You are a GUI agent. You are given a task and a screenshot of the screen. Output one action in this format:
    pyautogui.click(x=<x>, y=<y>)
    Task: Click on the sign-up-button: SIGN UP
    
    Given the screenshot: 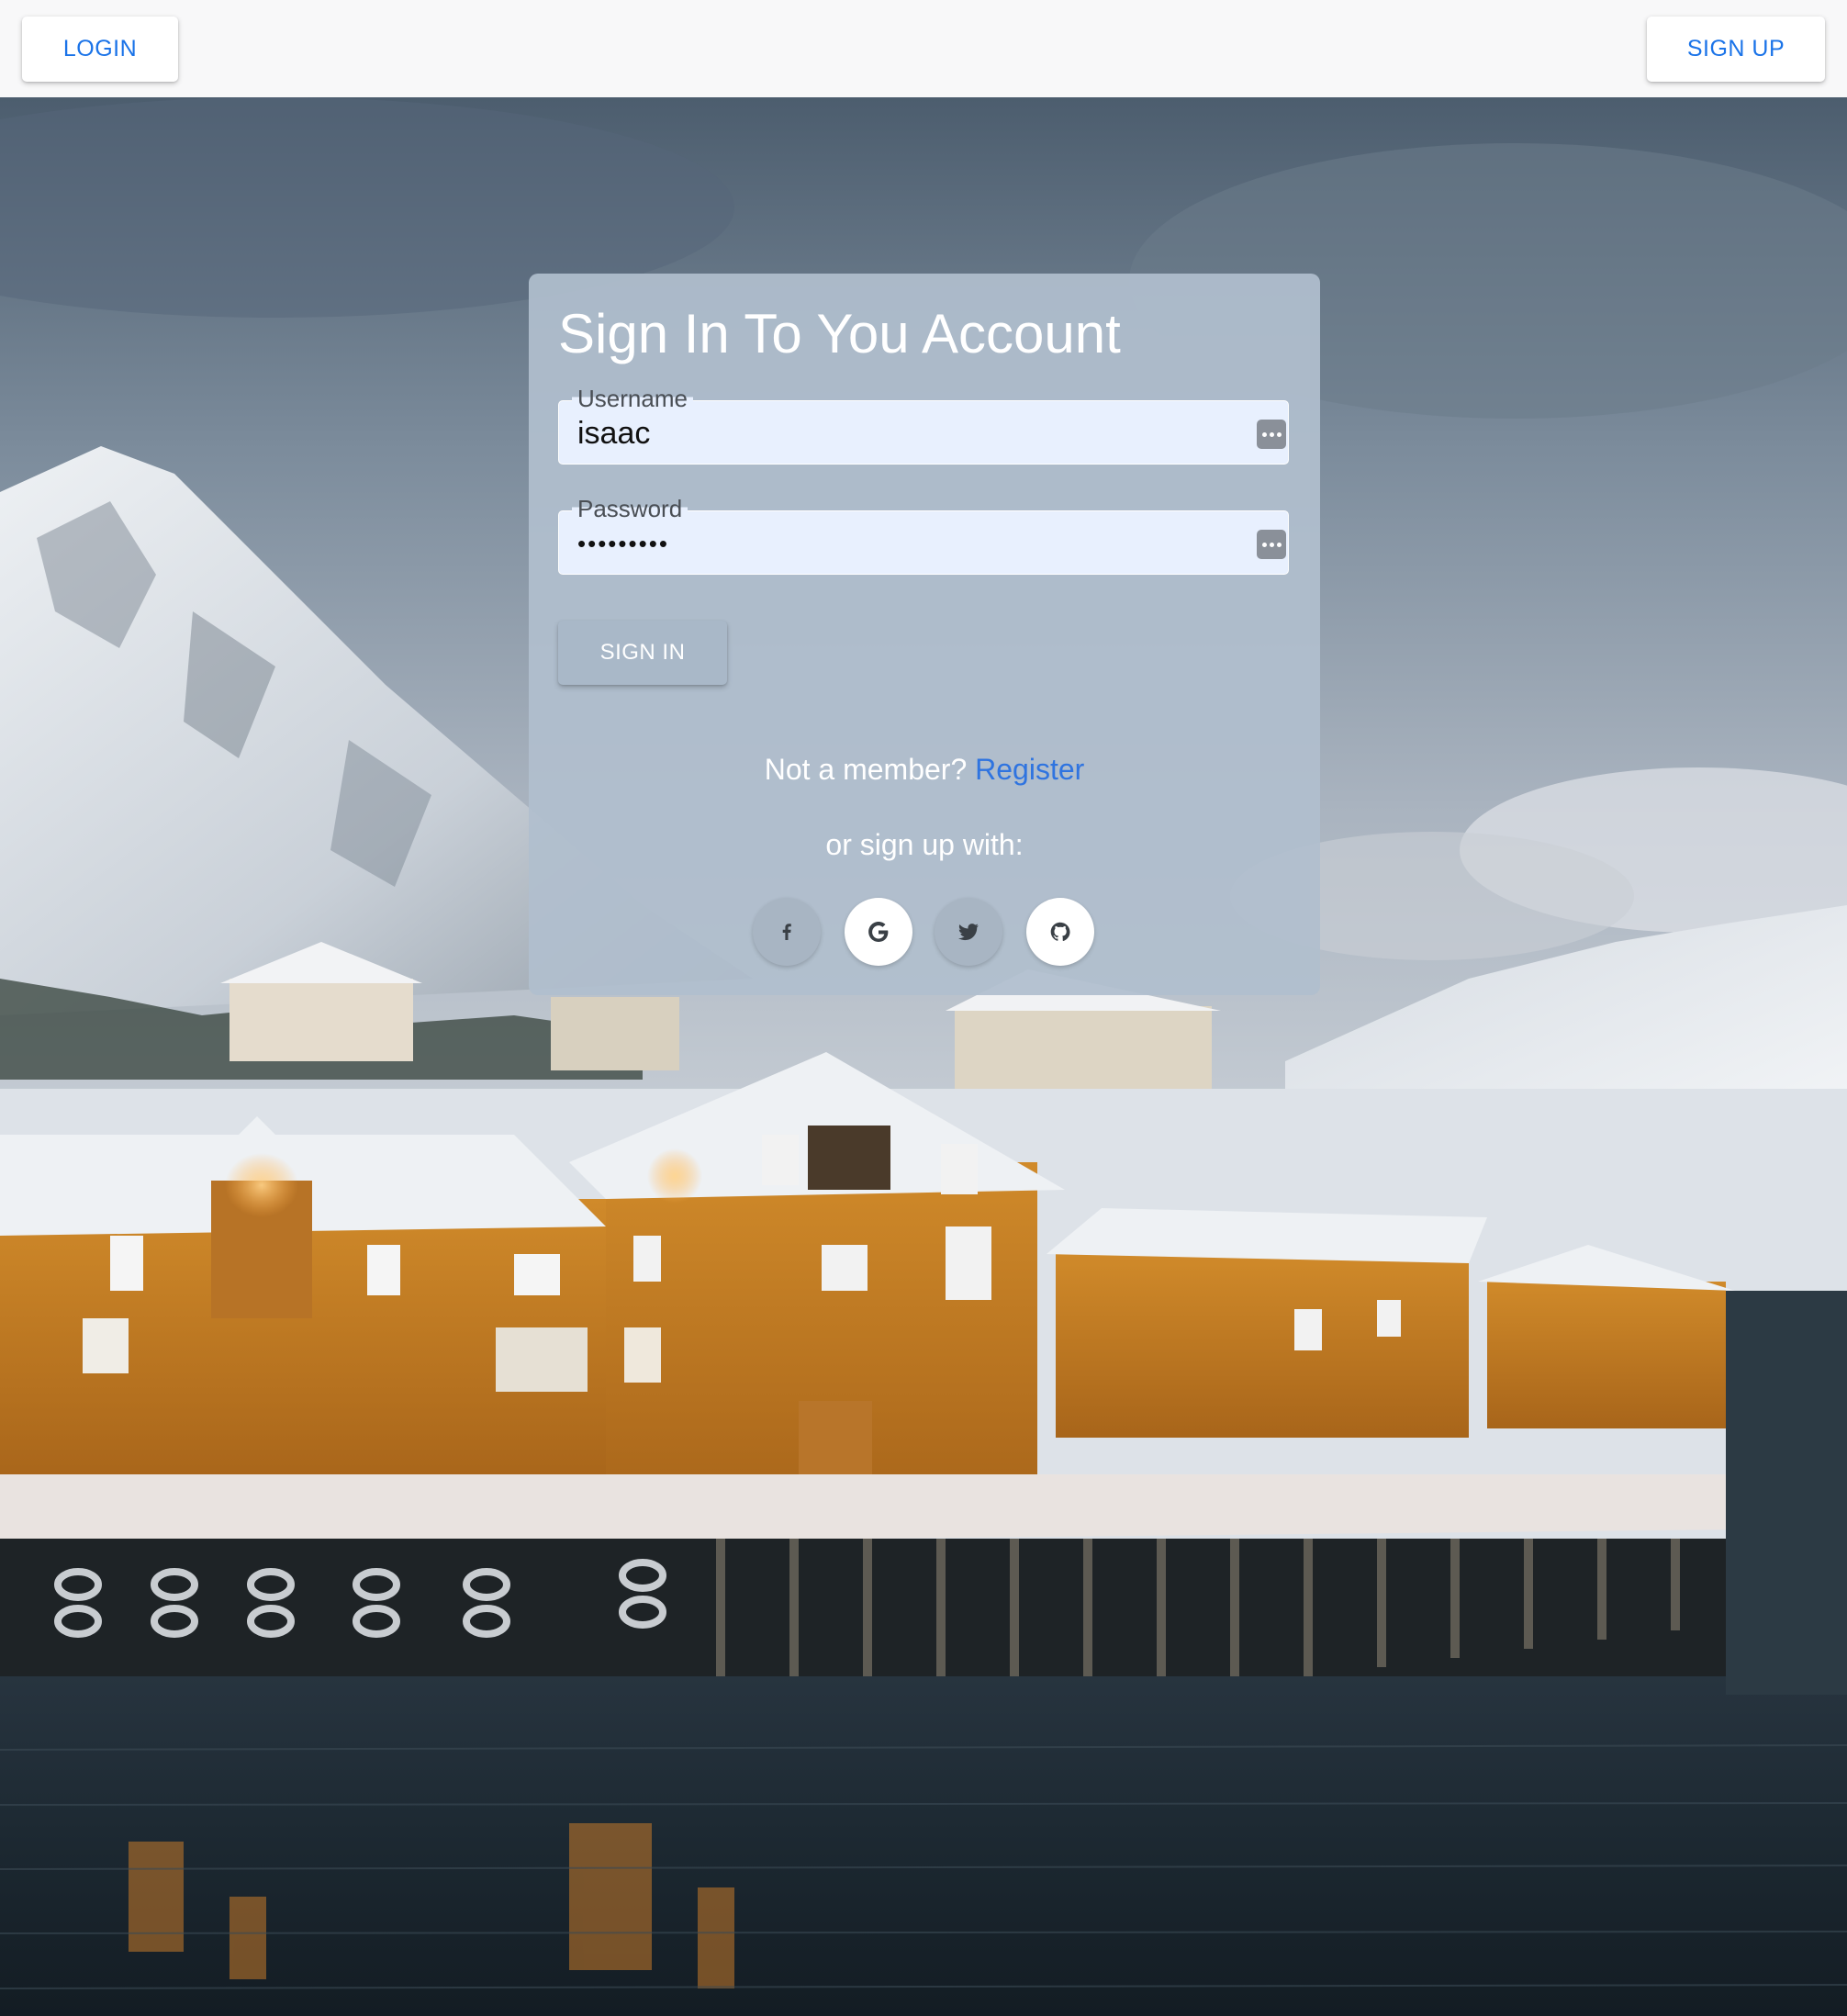 What is the action you would take?
    pyautogui.click(x=1736, y=49)
    